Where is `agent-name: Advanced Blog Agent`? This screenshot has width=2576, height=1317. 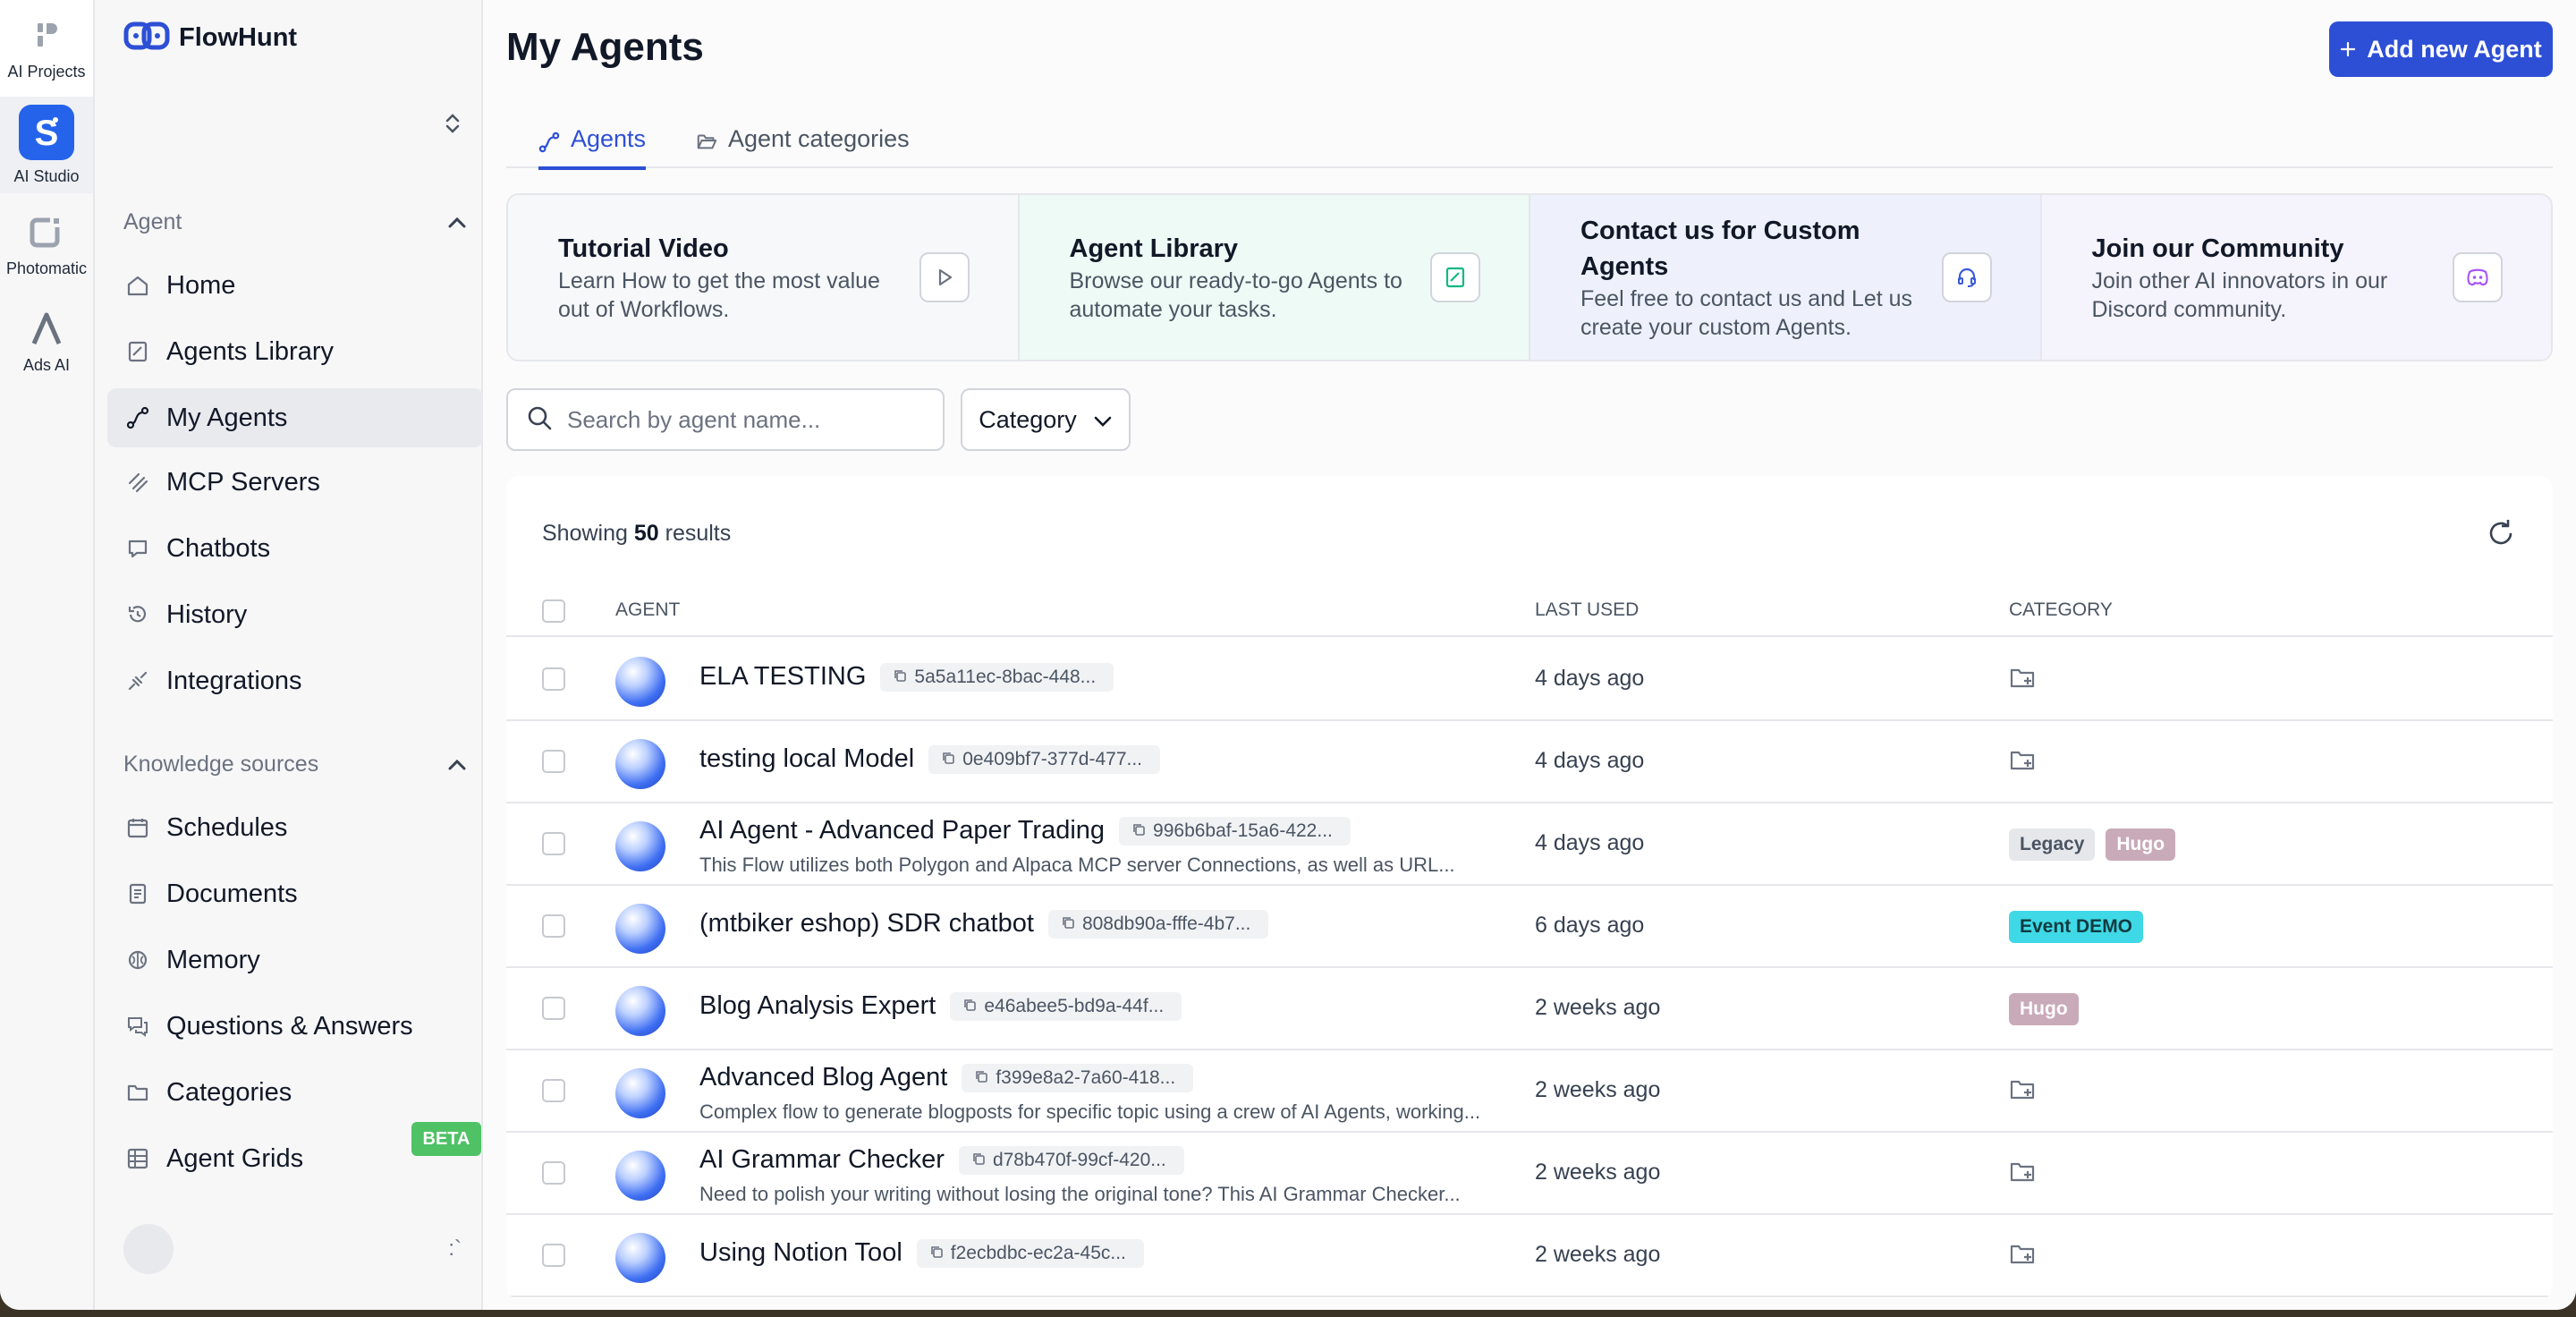 agent-name: Advanced Blog Agent is located at coordinates (823, 1077).